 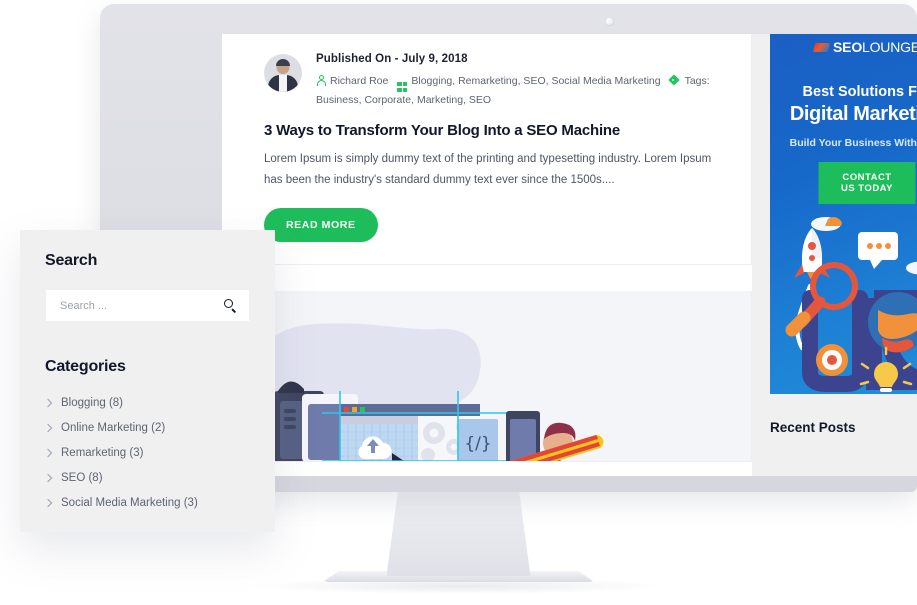 What do you see at coordinates (359, 81) in the screenshot?
I see `post-author: Richard Roe` at bounding box center [359, 81].